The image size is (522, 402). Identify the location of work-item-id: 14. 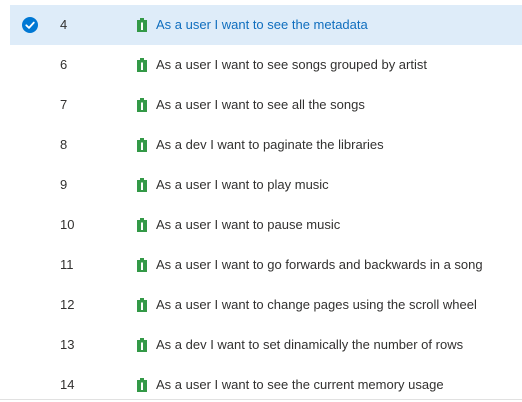
(67, 384).